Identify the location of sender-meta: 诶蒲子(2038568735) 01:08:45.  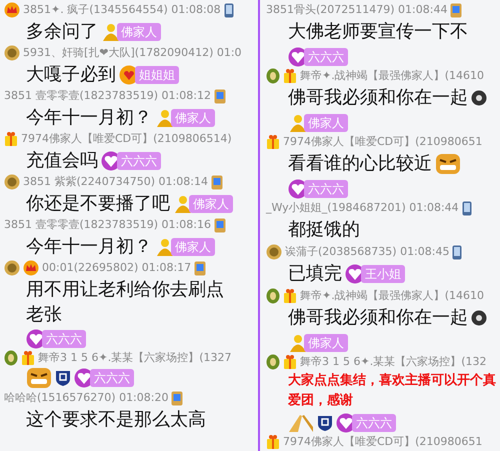
(367, 252).